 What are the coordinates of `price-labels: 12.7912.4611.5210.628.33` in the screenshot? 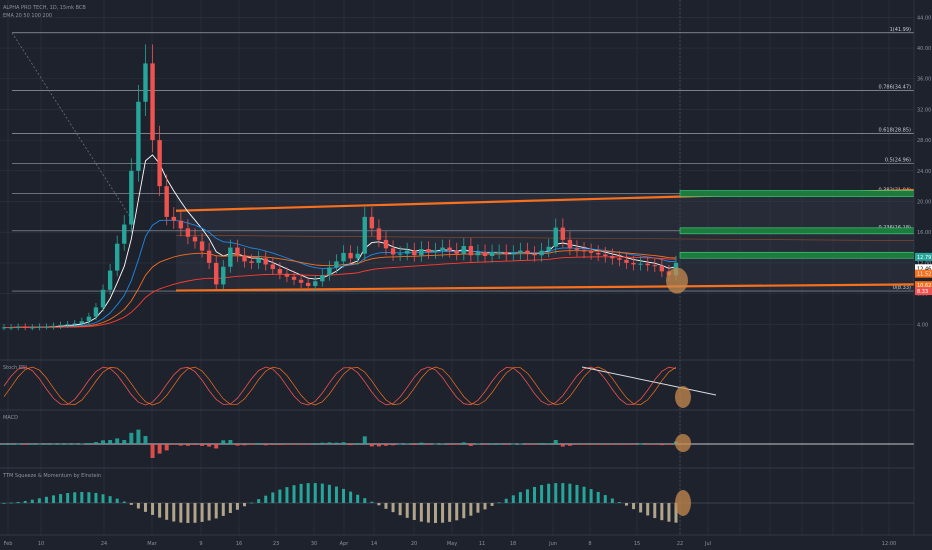 It's located at (923, 274).